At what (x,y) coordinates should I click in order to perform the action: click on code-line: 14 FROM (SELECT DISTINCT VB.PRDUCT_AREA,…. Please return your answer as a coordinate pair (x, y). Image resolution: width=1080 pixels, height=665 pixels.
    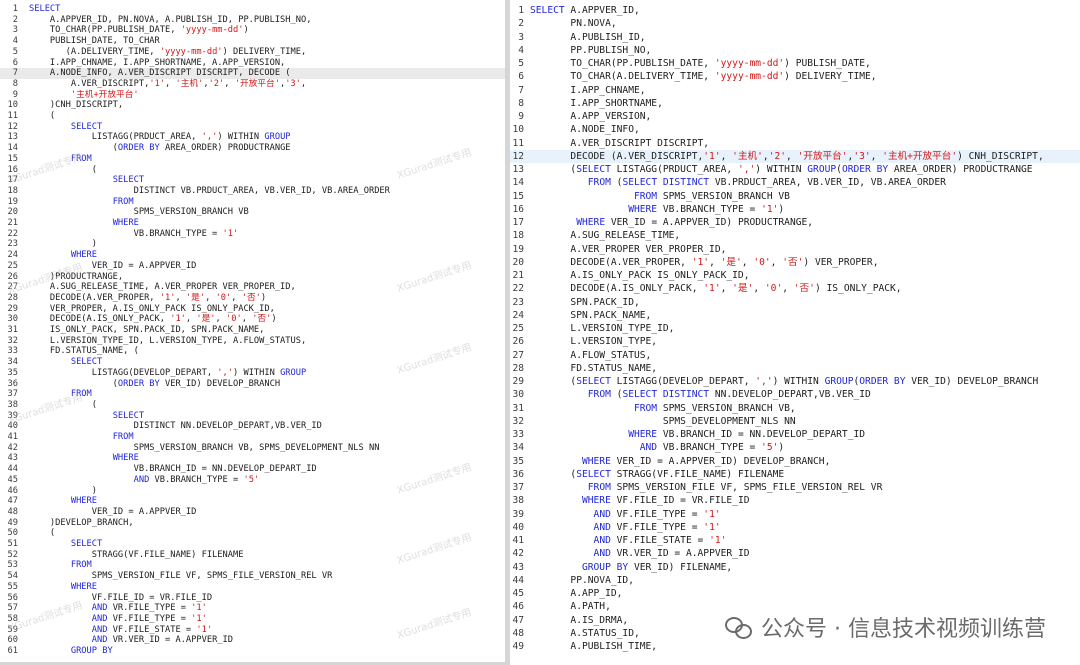
    Looking at the image, I should click on (795, 182).